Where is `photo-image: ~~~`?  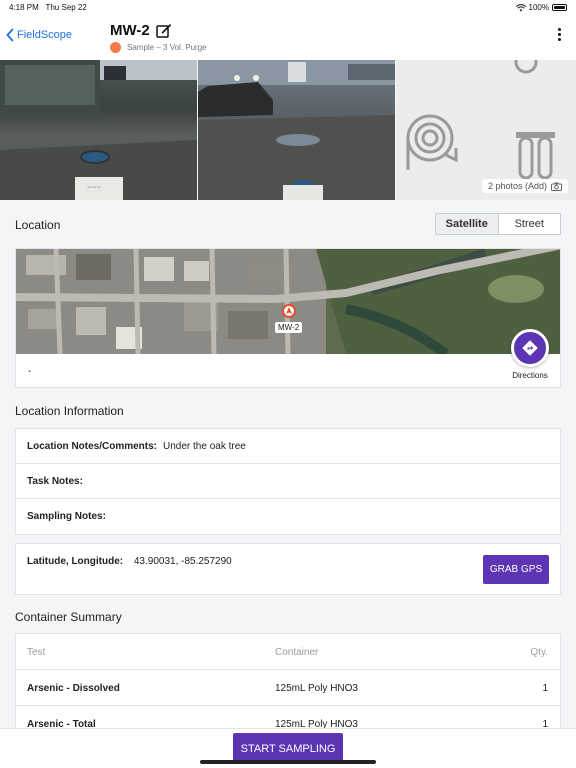 photo-image: ~~~ is located at coordinates (98, 130).